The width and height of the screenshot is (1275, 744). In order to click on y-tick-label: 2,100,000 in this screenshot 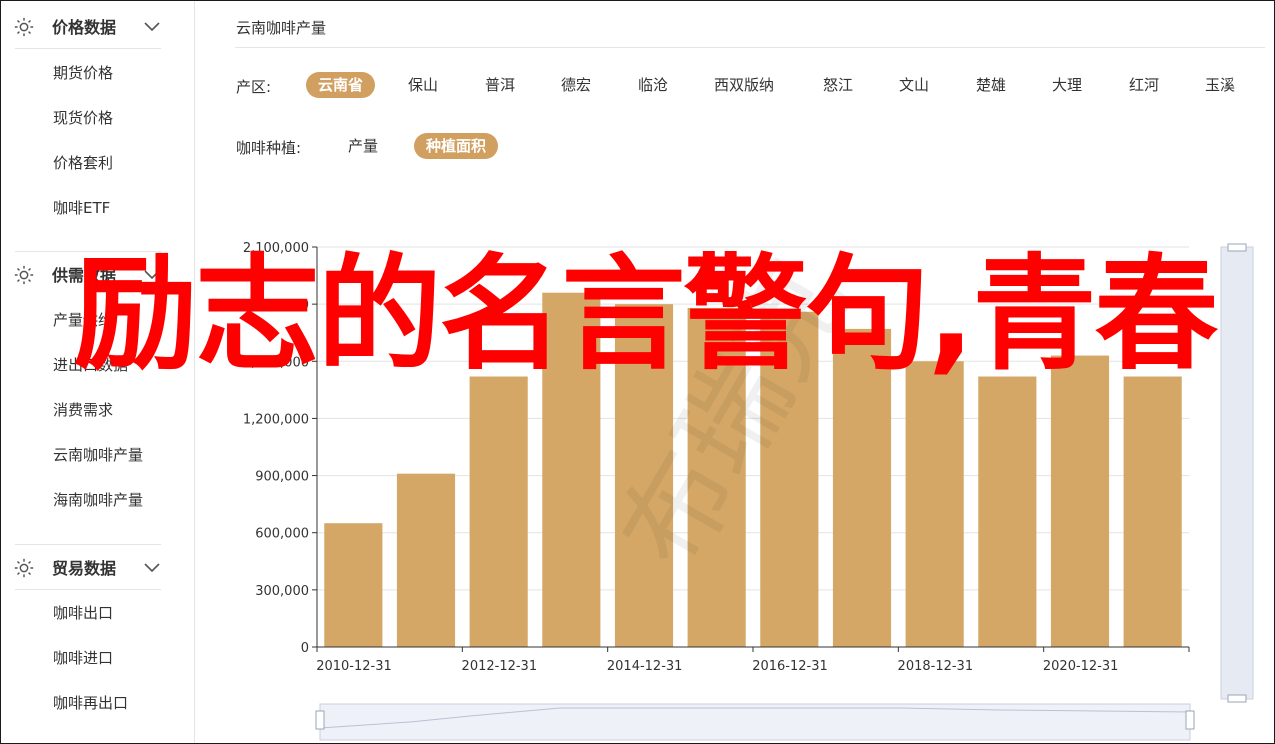, I will do `click(276, 248)`.